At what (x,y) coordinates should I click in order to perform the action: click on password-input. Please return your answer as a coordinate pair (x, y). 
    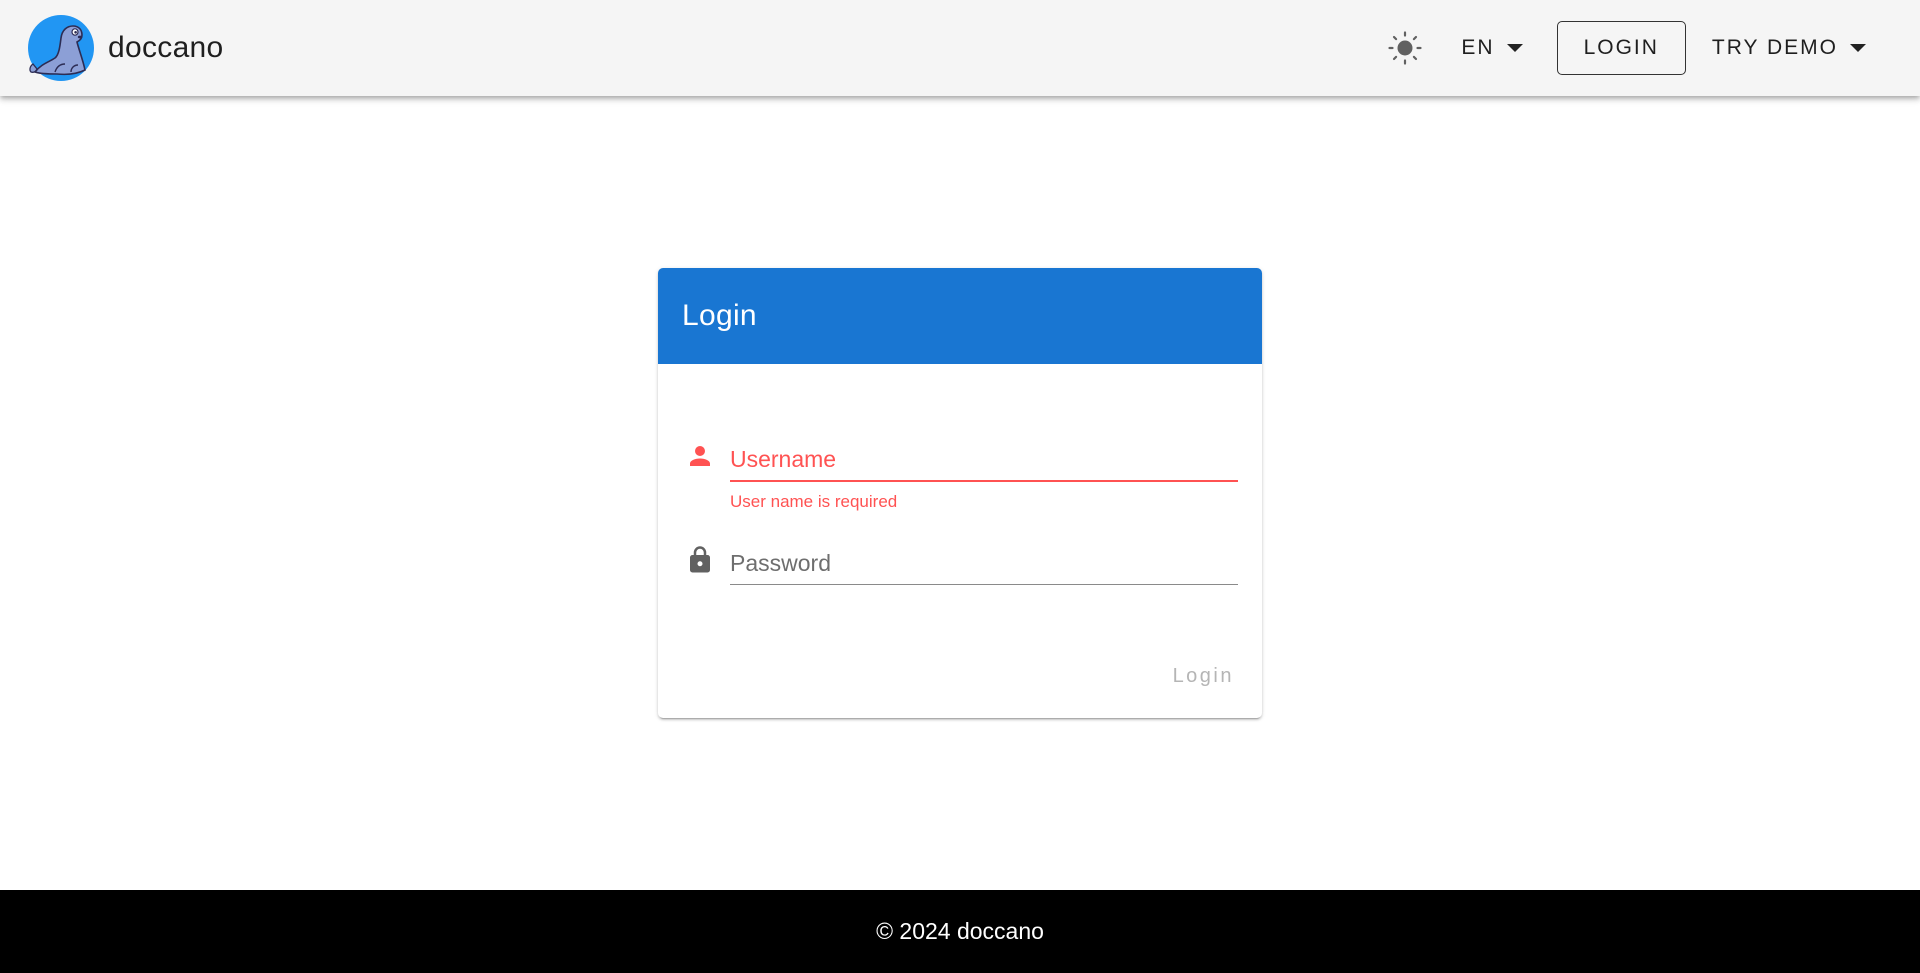
    Looking at the image, I should click on (984, 564).